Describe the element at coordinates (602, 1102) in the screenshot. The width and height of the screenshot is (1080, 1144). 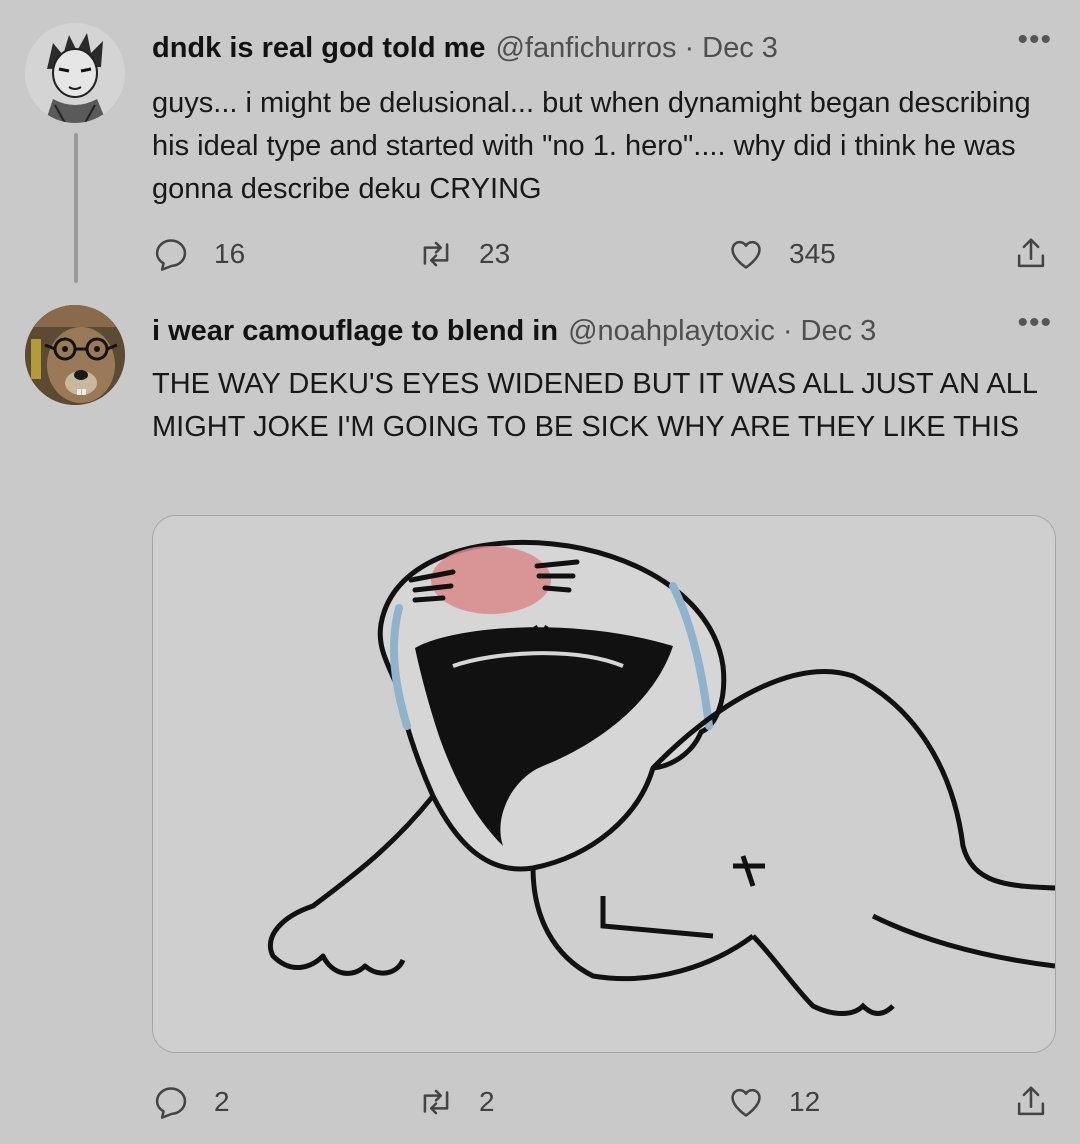
I see `tweet-actions: 2 2 12` at that location.